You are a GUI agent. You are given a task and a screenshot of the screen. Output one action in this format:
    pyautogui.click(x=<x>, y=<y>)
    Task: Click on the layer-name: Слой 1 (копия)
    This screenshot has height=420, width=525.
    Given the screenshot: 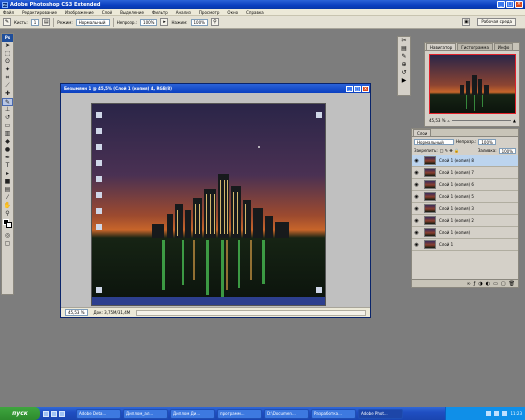 What is the action you would take?
    pyautogui.click(x=454, y=232)
    